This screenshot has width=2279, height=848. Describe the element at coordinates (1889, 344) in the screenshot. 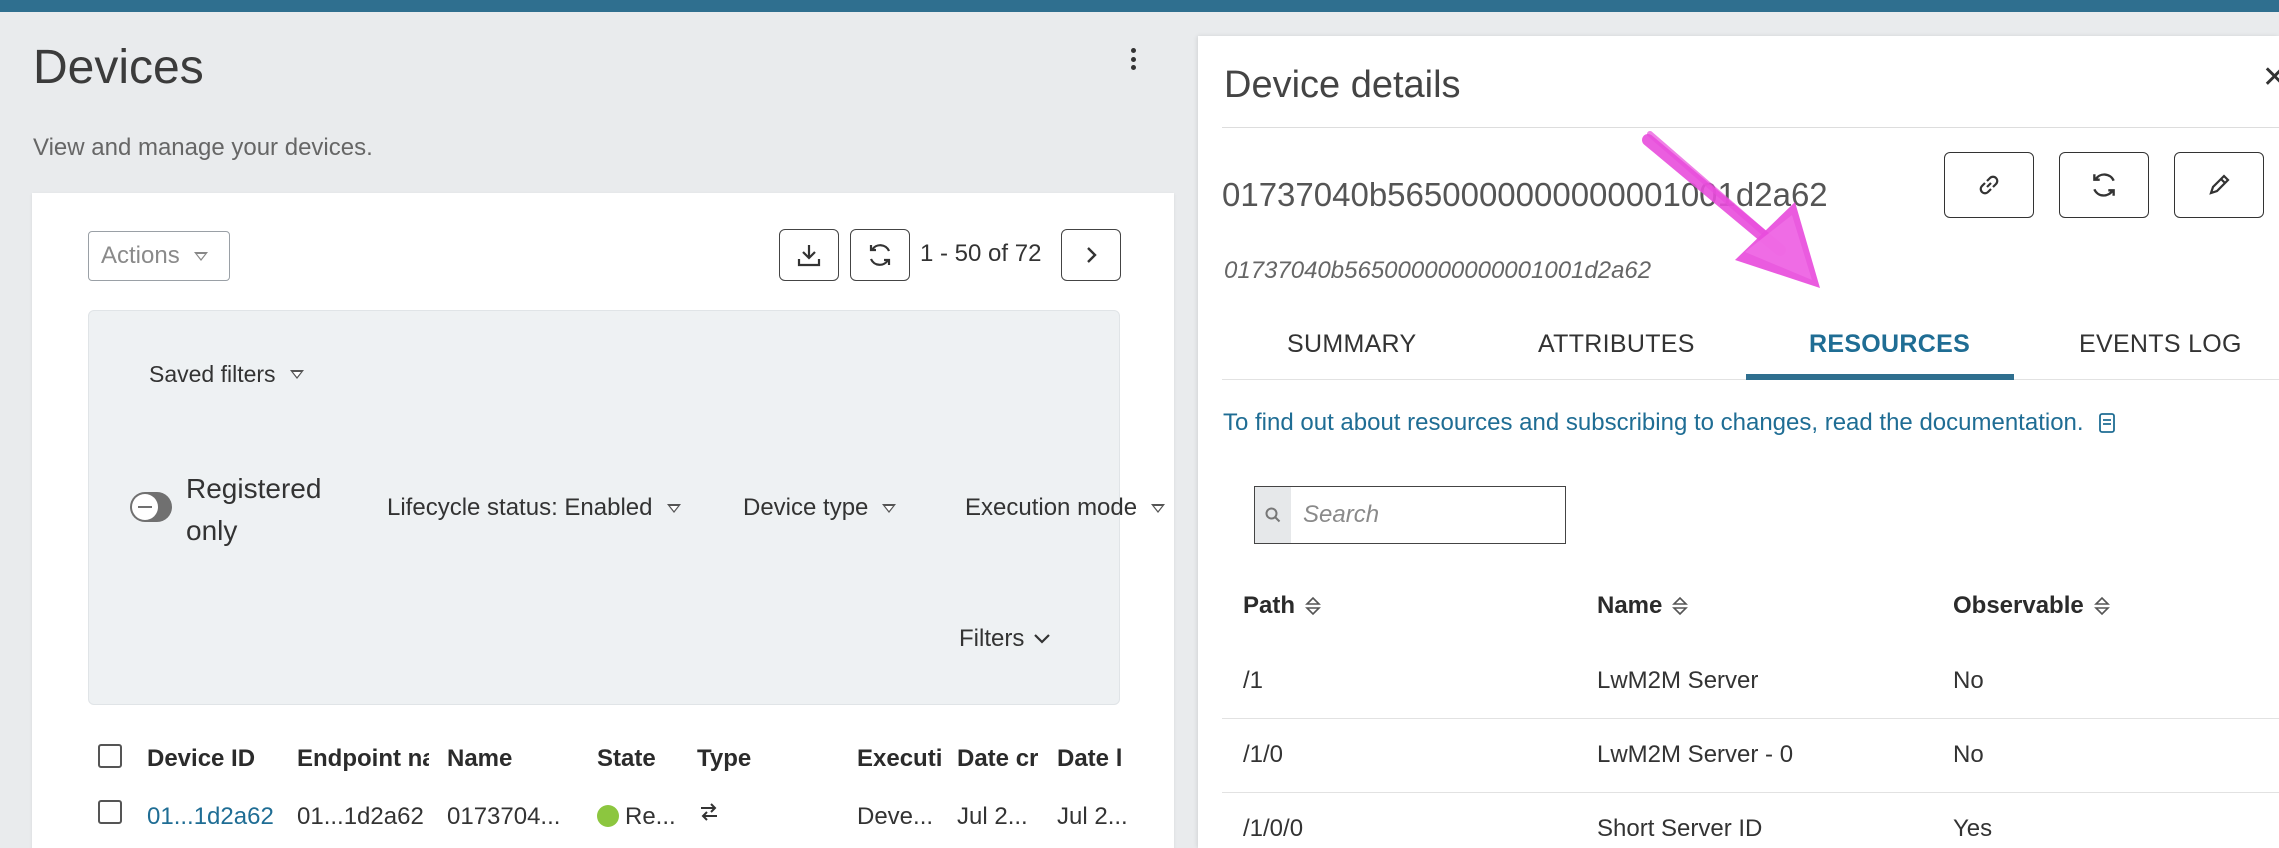

I see `tab-resources: RESOURCES` at that location.